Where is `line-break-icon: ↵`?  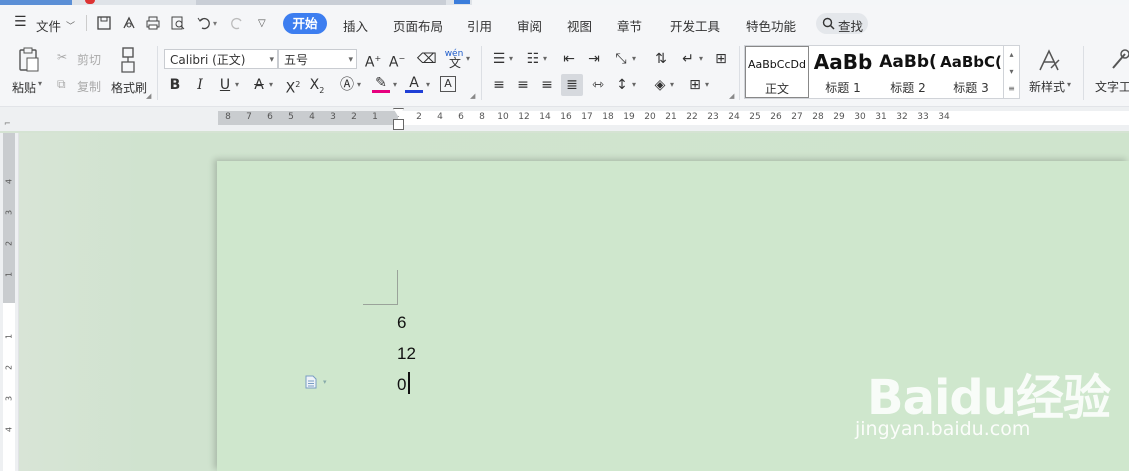 line-break-icon: ↵ is located at coordinates (688, 59).